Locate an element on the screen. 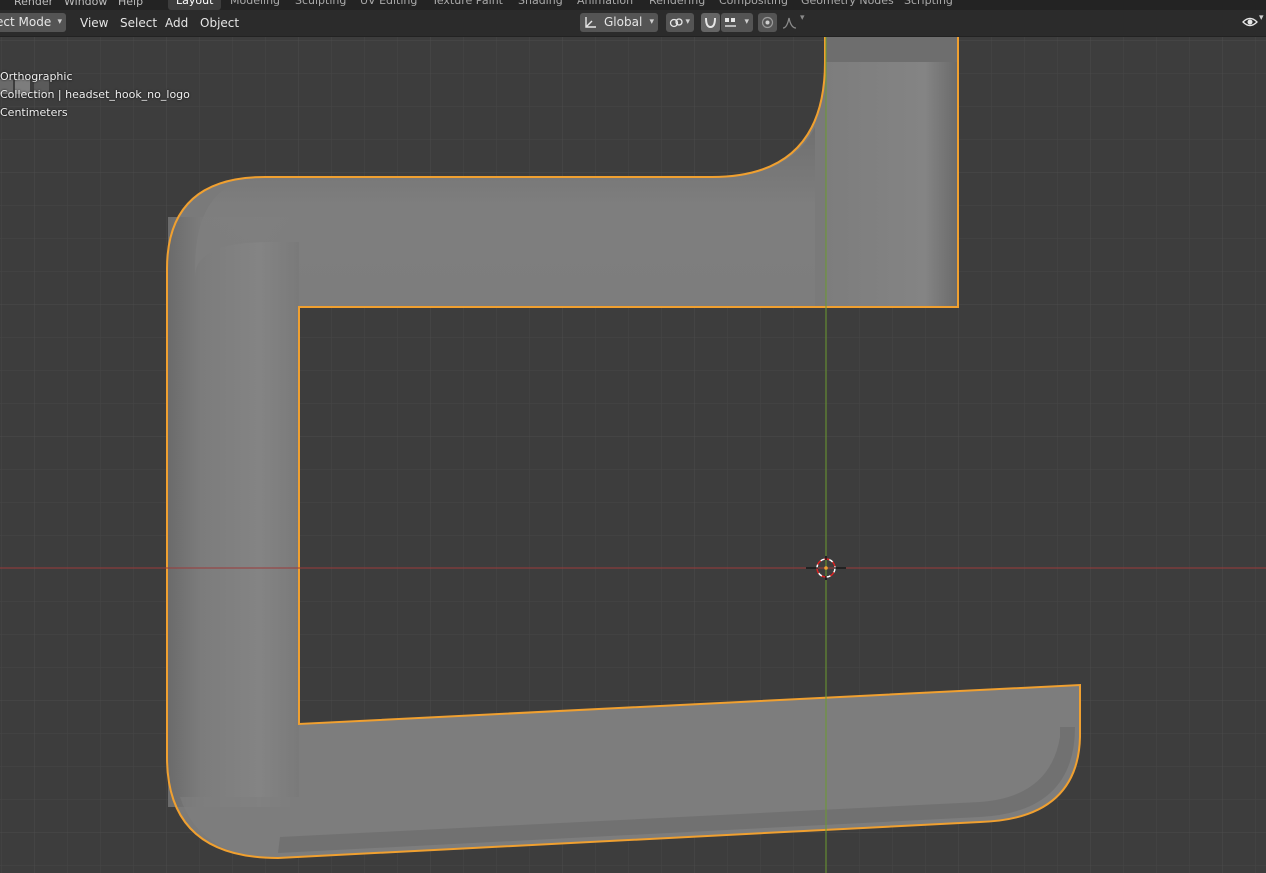 This screenshot has width=1266, height=873. pivot-icon is located at coordinates (676, 23).